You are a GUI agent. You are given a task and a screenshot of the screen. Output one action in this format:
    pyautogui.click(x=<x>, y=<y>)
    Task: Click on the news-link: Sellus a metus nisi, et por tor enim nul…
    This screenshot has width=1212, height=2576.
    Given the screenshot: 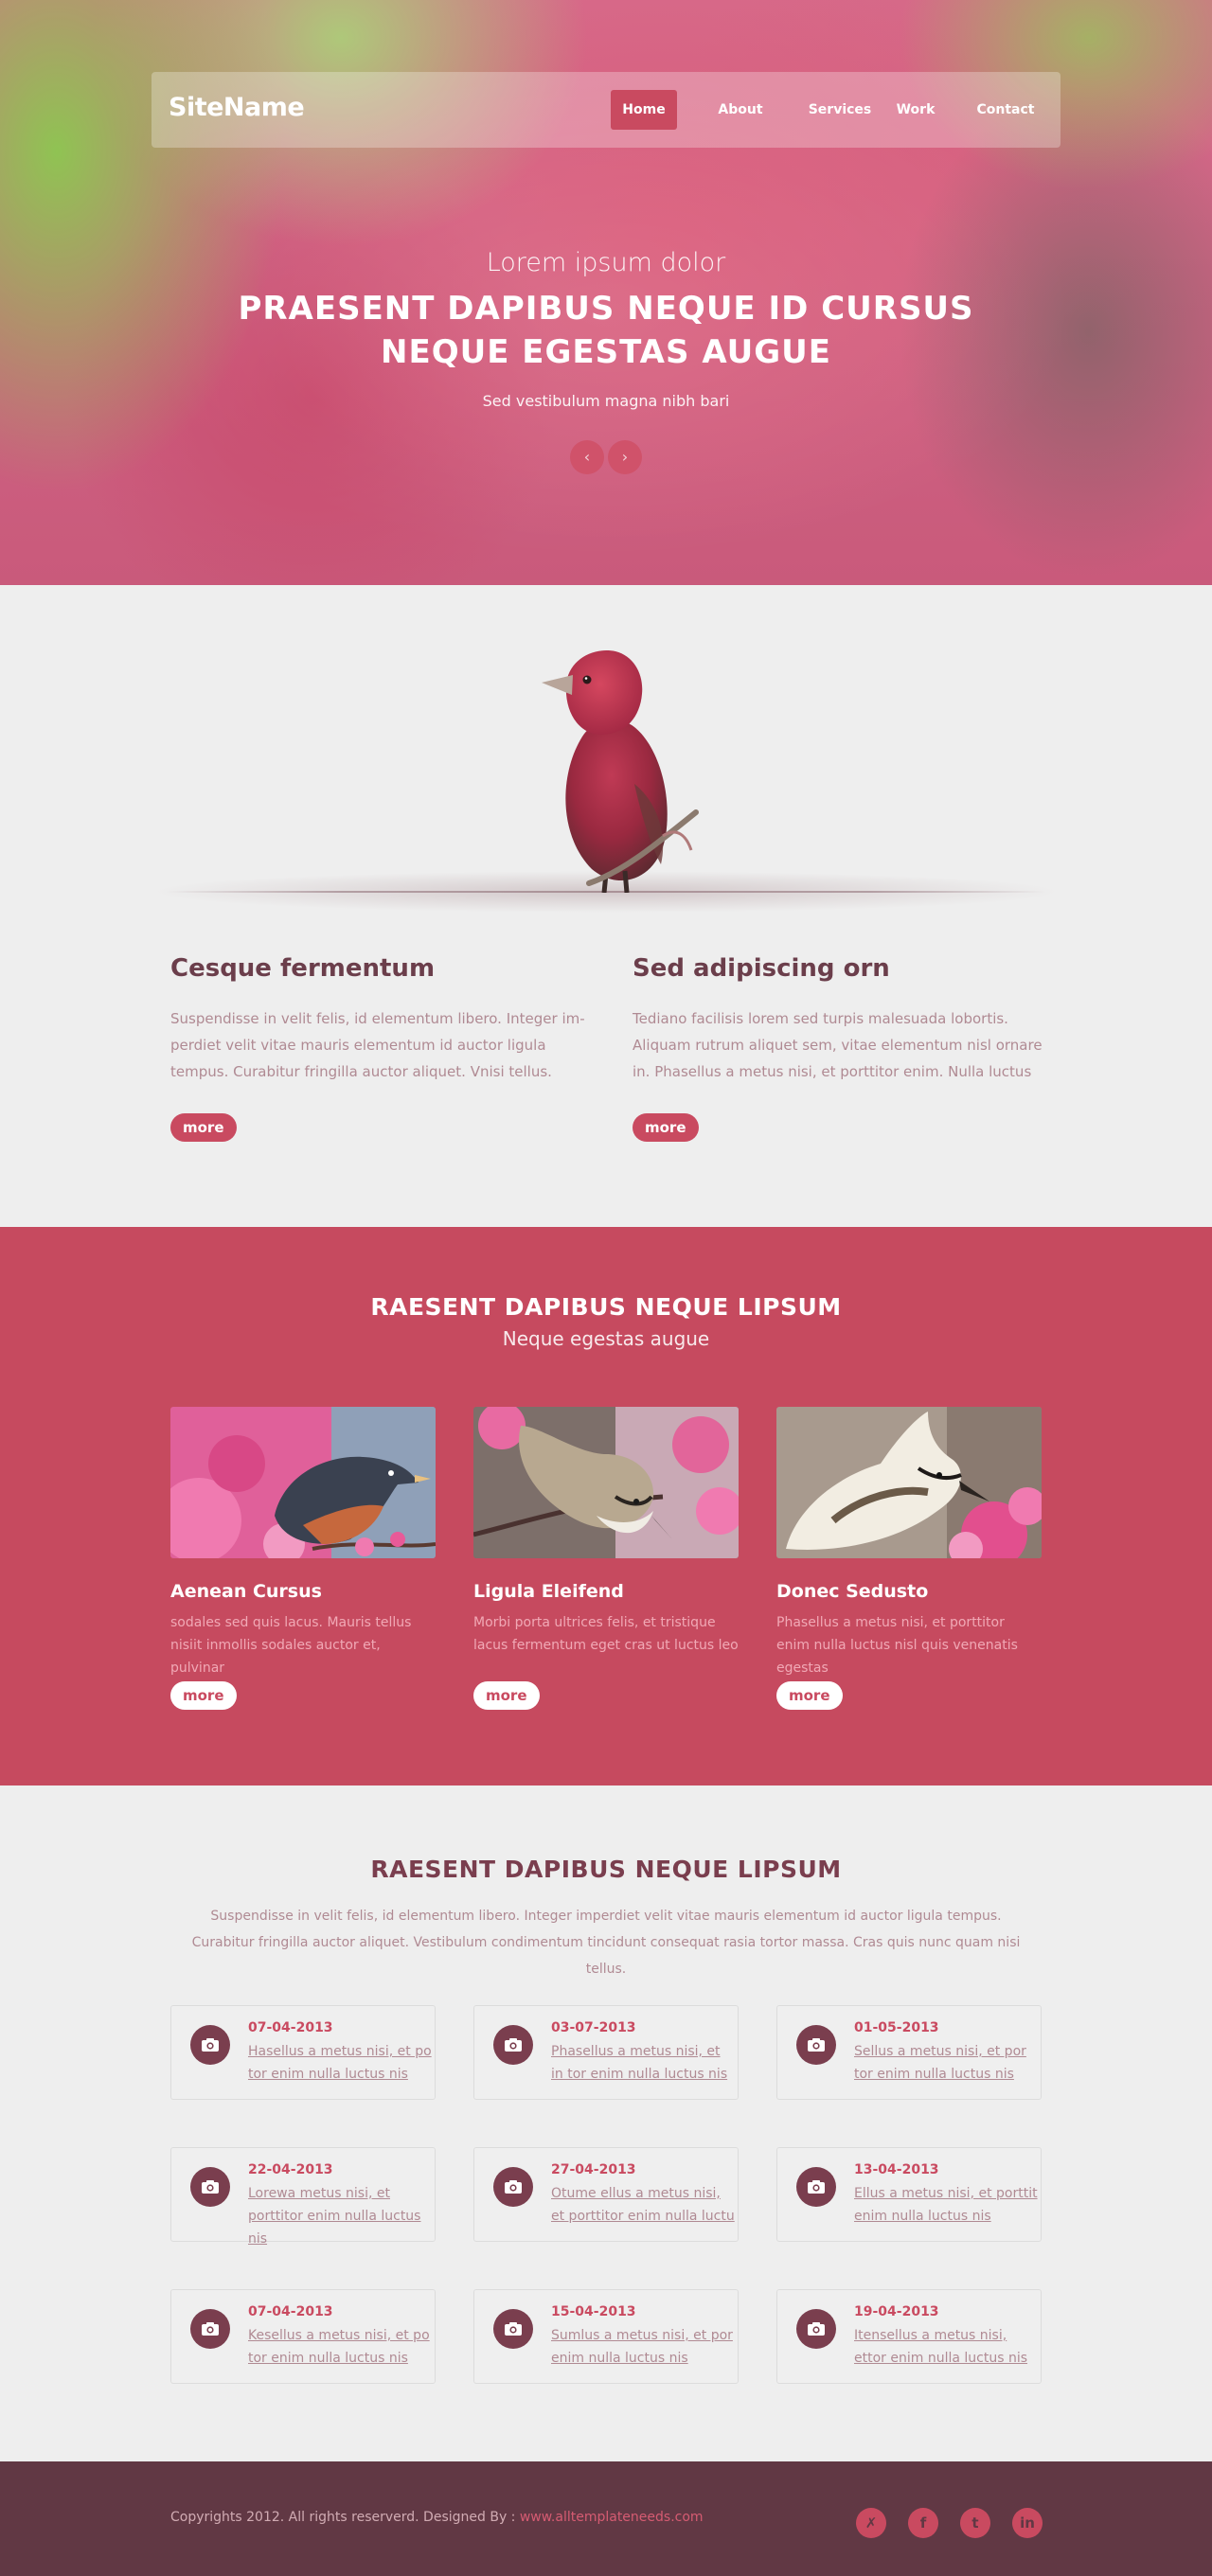 What is the action you would take?
    pyautogui.click(x=946, y=2063)
    